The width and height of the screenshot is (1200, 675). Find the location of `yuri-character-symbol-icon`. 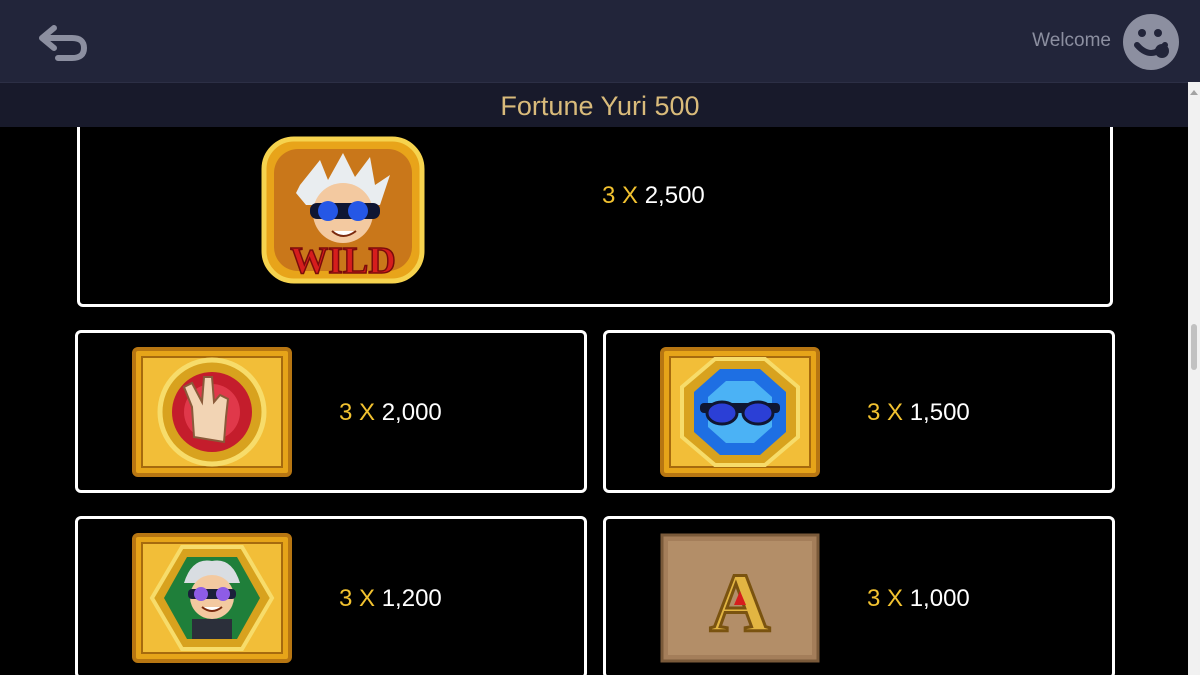

yuri-character-symbol-icon is located at coordinates (212, 598).